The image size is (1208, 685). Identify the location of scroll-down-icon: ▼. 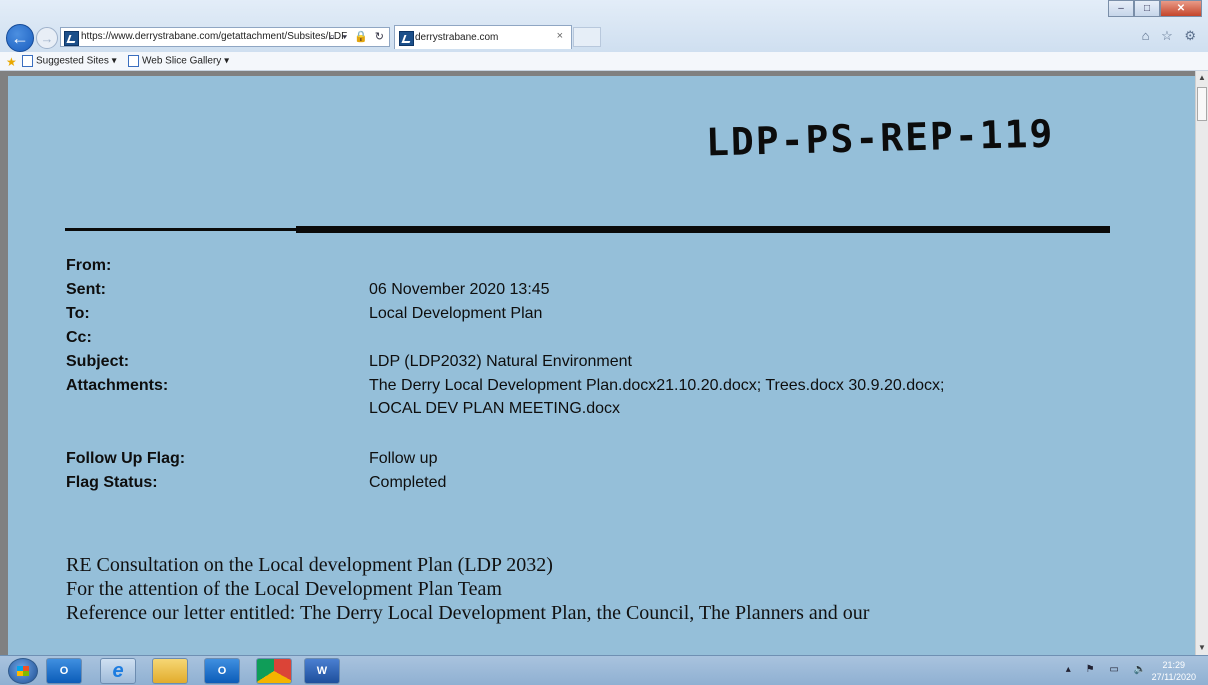
(1202, 648).